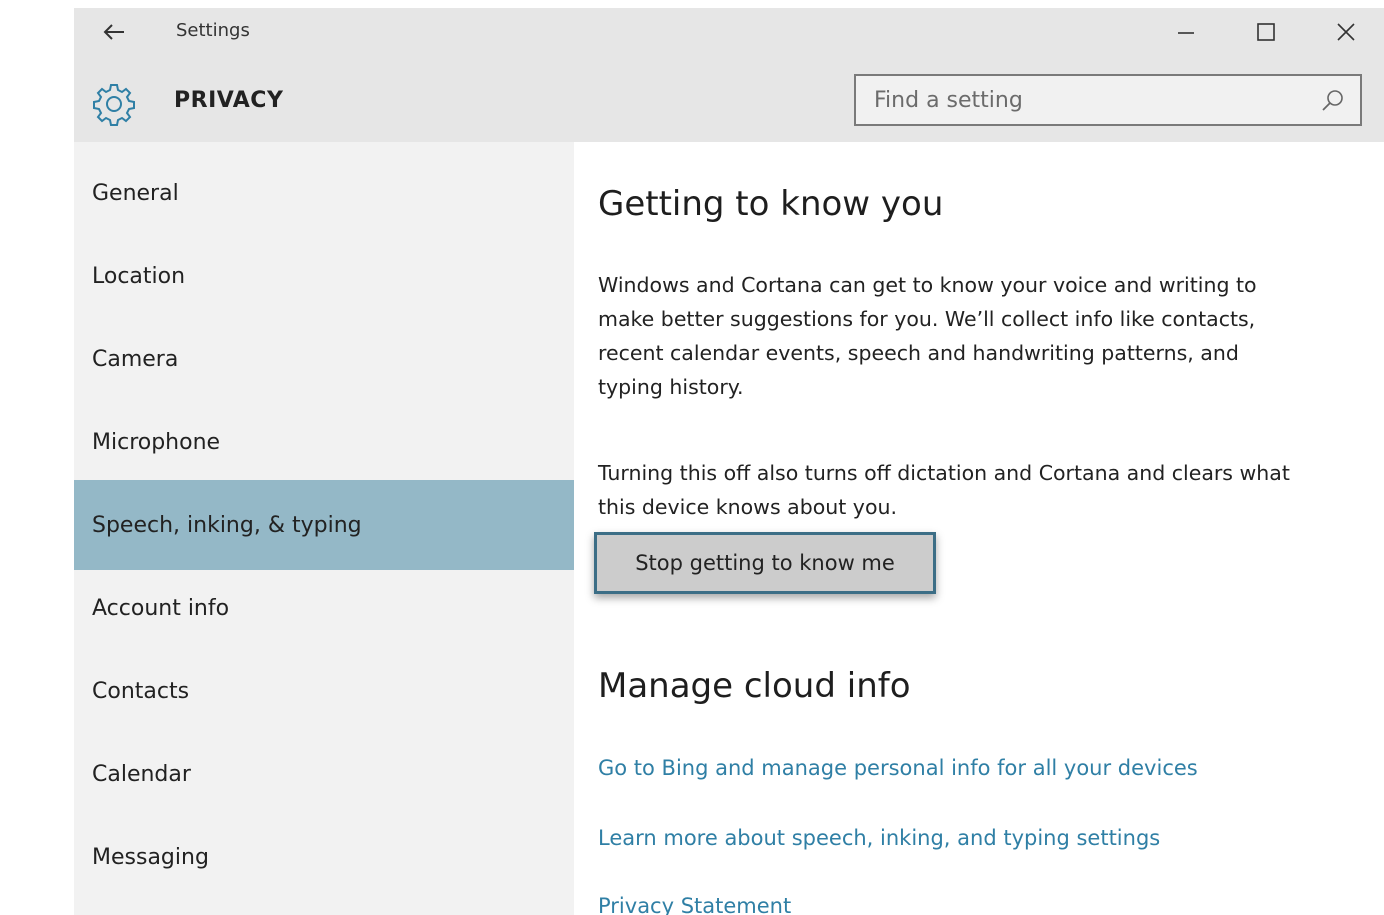 The height and width of the screenshot is (915, 1384). I want to click on sidebar-item-label: Camera, so click(135, 359).